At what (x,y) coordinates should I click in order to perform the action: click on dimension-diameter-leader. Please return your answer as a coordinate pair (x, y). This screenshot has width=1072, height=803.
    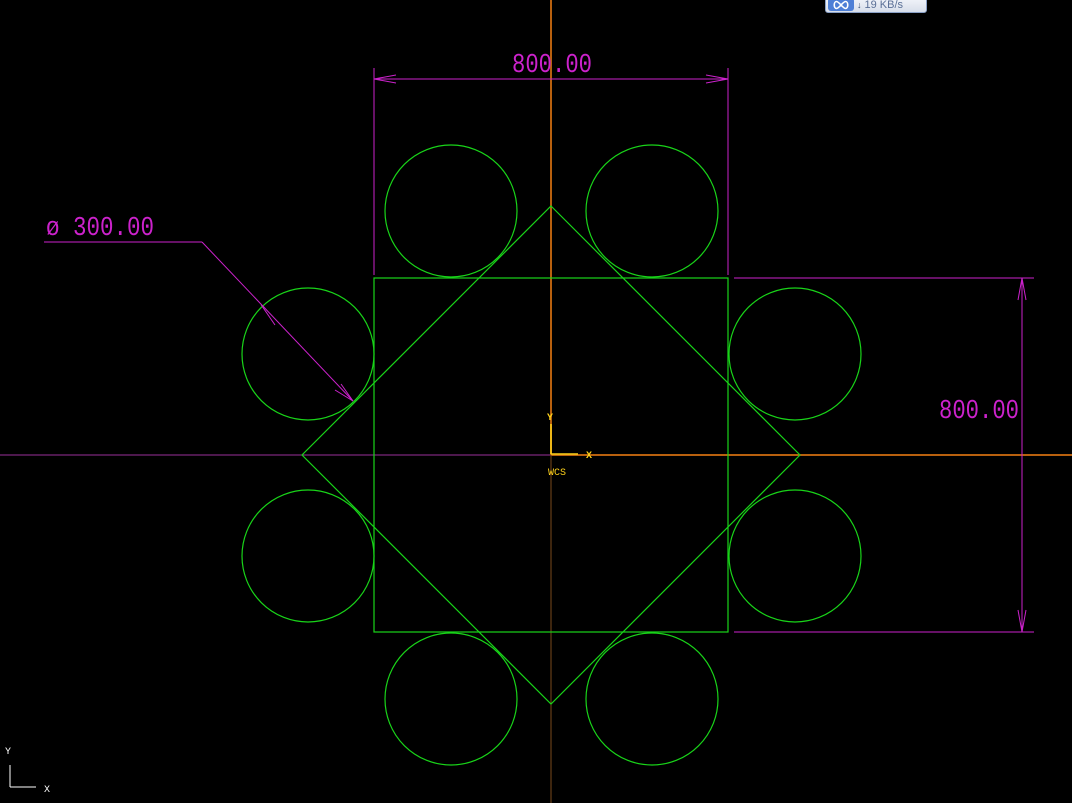
    Looking at the image, I should click on (199, 321).